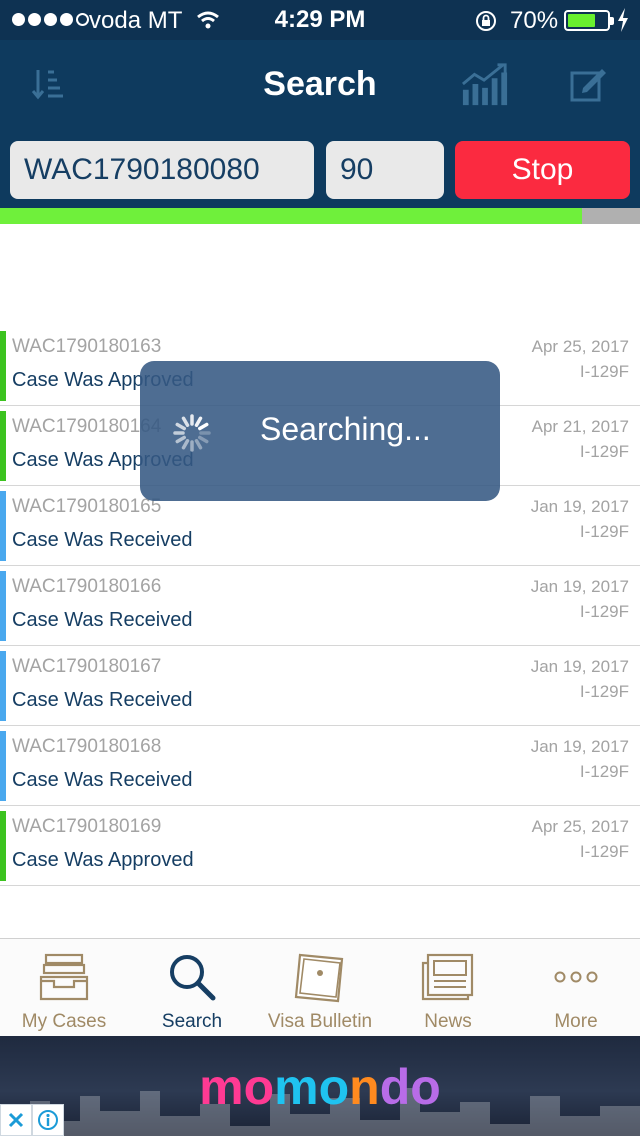 The height and width of the screenshot is (1136, 640). Describe the element at coordinates (87, 426) in the screenshot. I see `receipt-number: WAC1790180164` at that location.